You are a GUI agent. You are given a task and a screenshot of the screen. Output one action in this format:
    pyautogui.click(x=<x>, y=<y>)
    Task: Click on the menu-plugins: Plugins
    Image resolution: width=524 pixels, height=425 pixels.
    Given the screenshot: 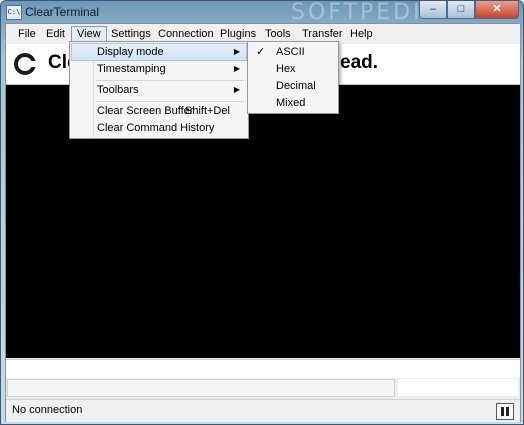 What is the action you would take?
    pyautogui.click(x=238, y=34)
    